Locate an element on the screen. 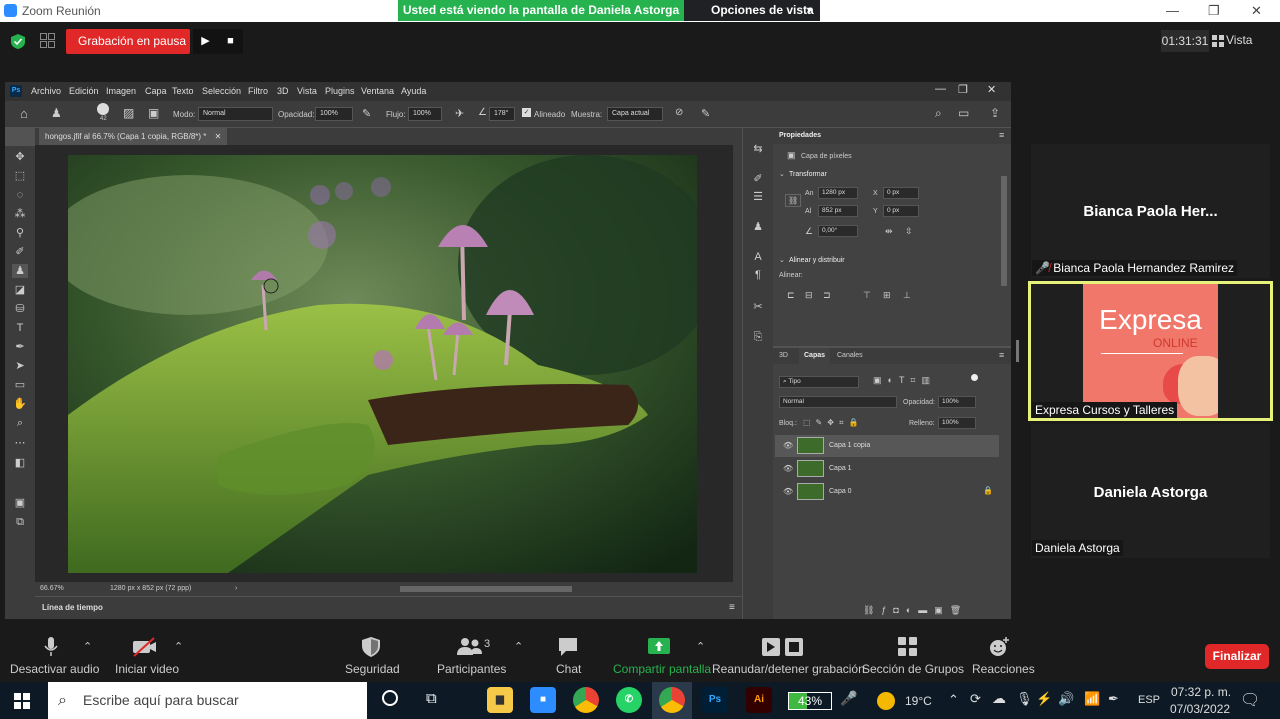 The image size is (1280, 719). eraser-tool-icon: ◪ is located at coordinates (20, 290).